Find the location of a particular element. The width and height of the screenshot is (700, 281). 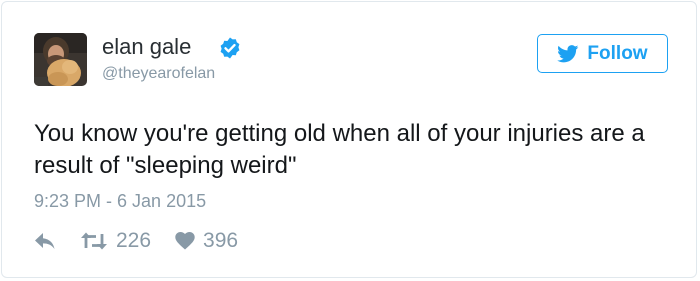

retweet-icon is located at coordinates (94, 241).